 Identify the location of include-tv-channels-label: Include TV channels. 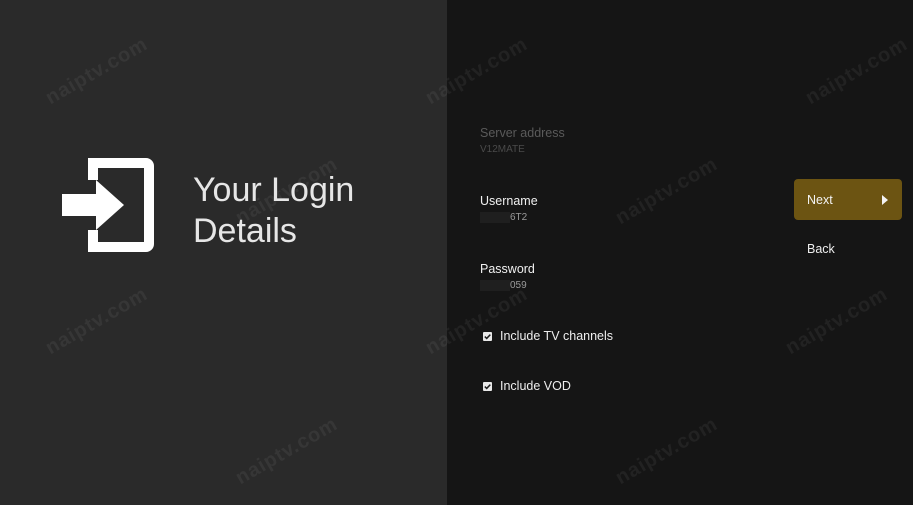
(557, 336).